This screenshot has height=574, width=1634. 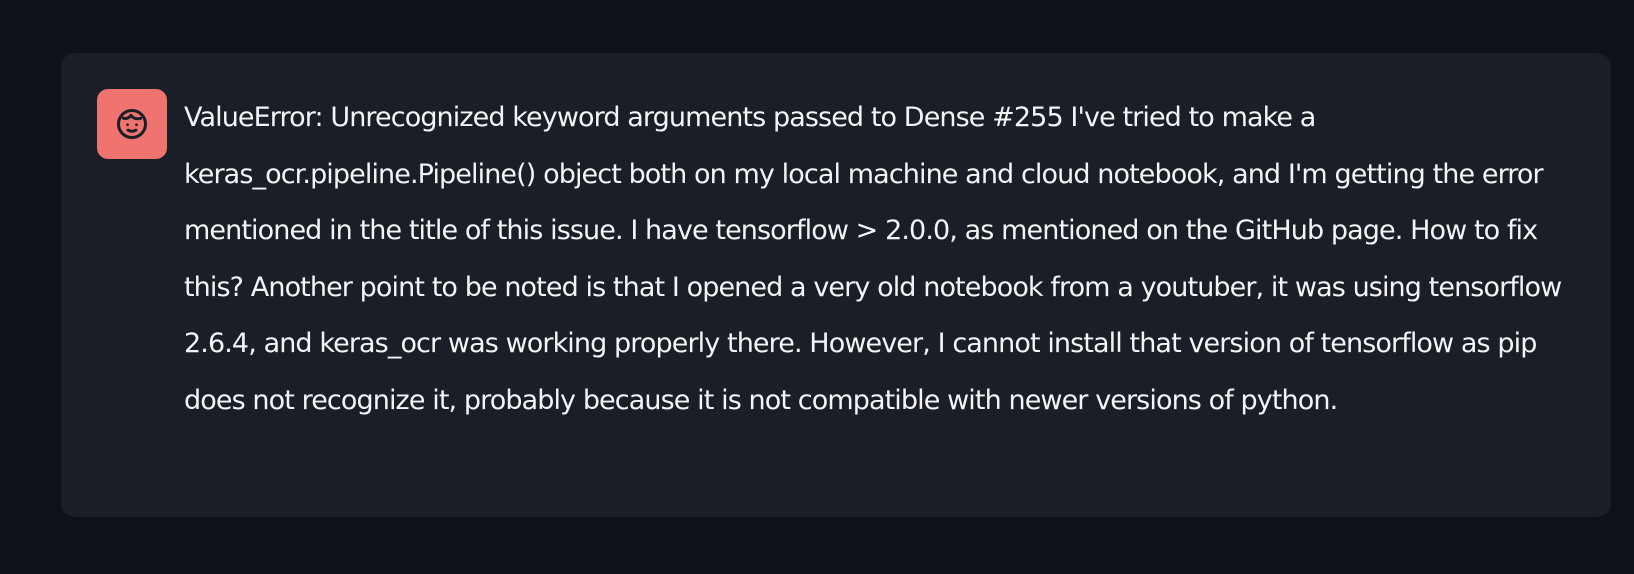 I want to click on user-avatar, so click(x=132, y=124).